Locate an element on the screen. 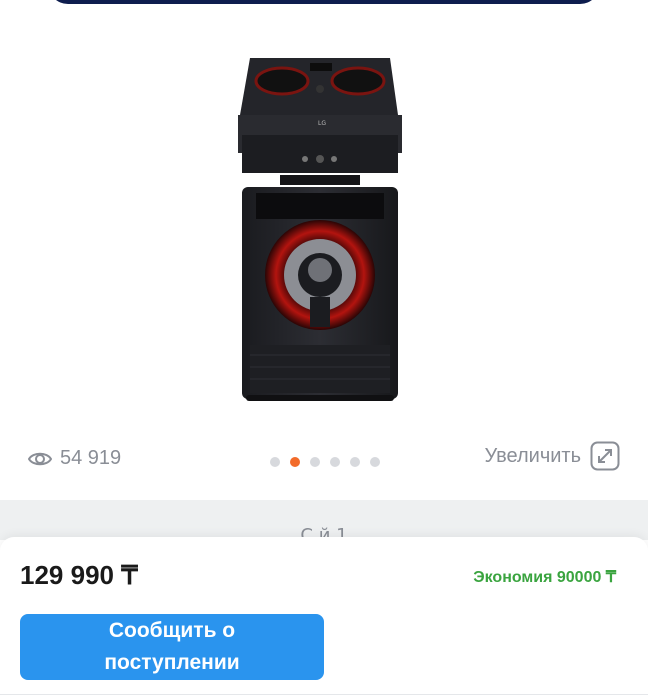  bottom-divider is located at coordinates (324, 694).